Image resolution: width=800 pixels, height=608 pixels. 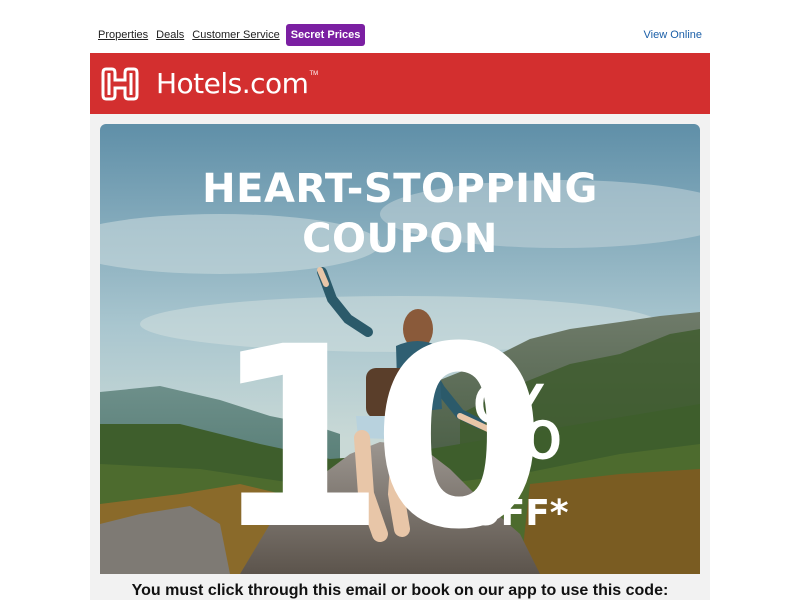 I want to click on hotels-logo: Hotels.com TM, so click(x=209, y=84).